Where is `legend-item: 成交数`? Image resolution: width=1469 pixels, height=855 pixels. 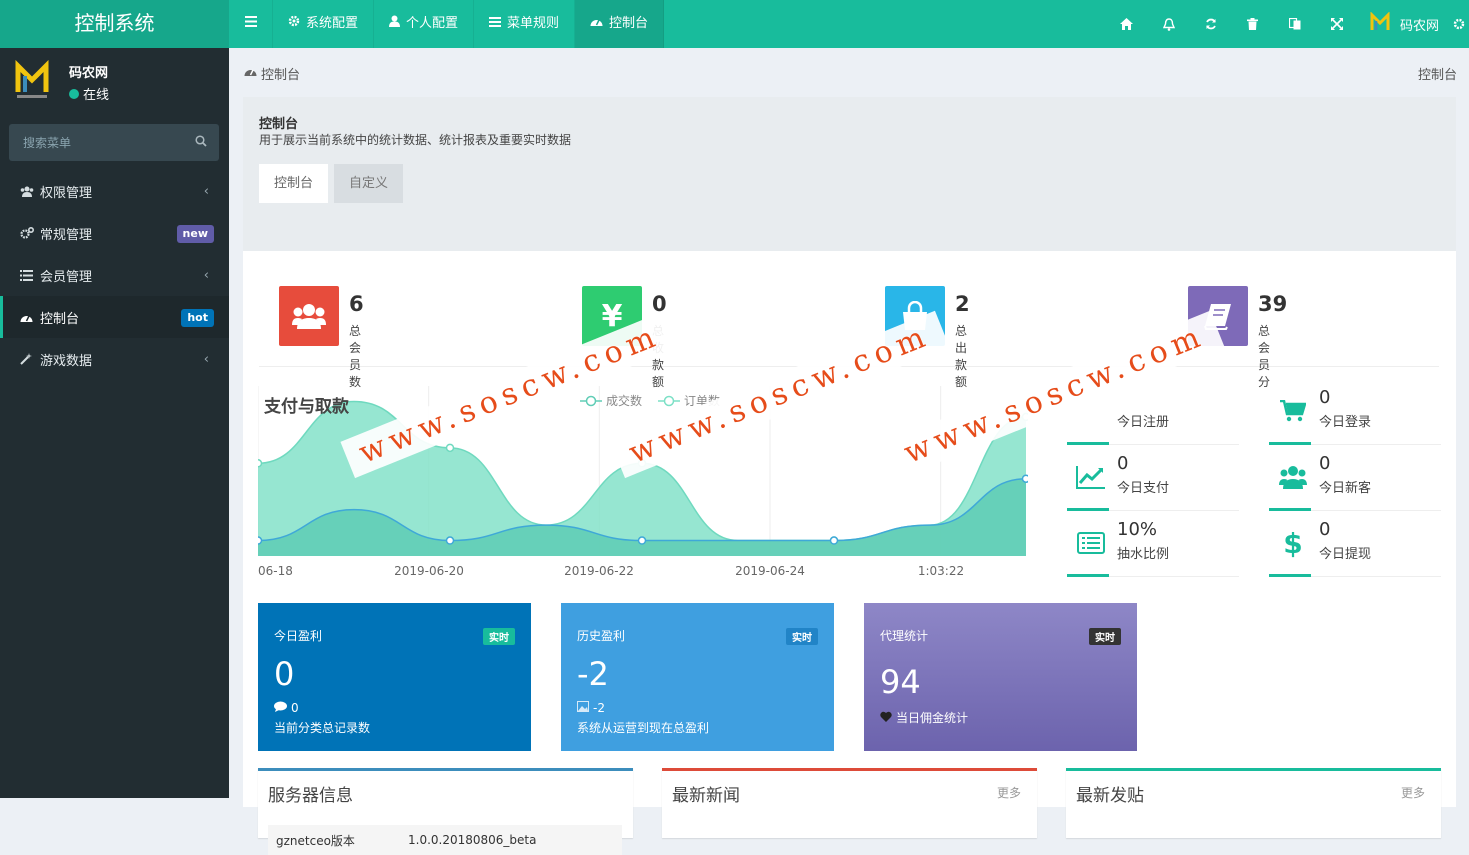
legend-item: 成交数 is located at coordinates (611, 400).